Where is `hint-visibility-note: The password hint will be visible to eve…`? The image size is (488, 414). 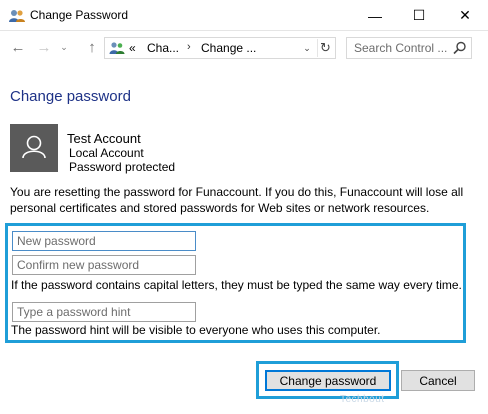 hint-visibility-note: The password hint will be visible to eve… is located at coordinates (196, 330).